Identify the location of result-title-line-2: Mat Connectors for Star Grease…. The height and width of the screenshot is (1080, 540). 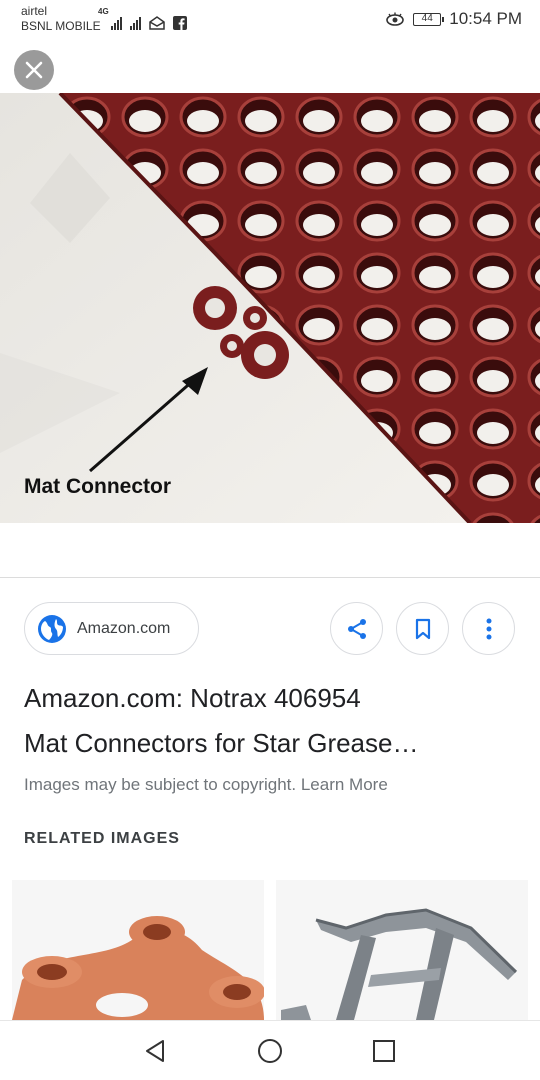
(221, 743).